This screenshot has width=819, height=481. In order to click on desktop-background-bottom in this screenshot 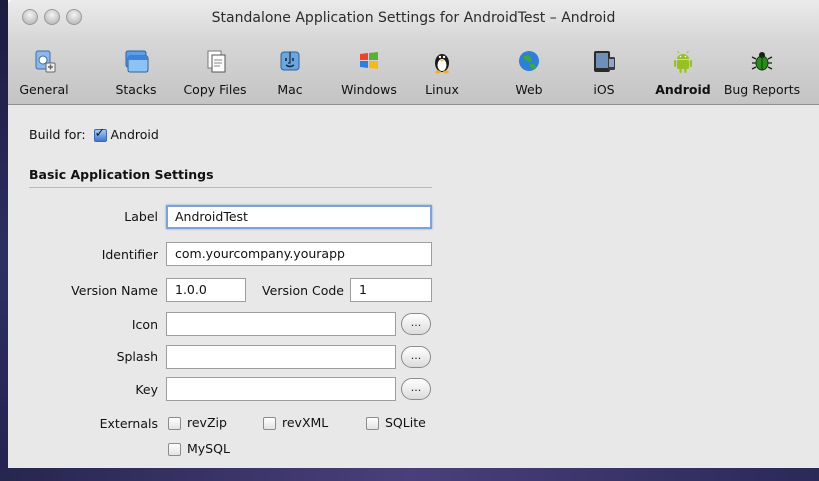, I will do `click(409, 474)`.